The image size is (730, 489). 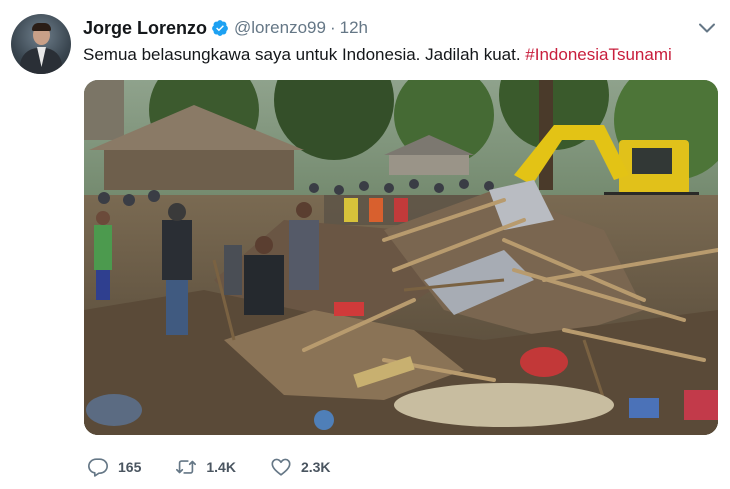 I want to click on retweet-button: 1.4K, so click(x=205, y=467).